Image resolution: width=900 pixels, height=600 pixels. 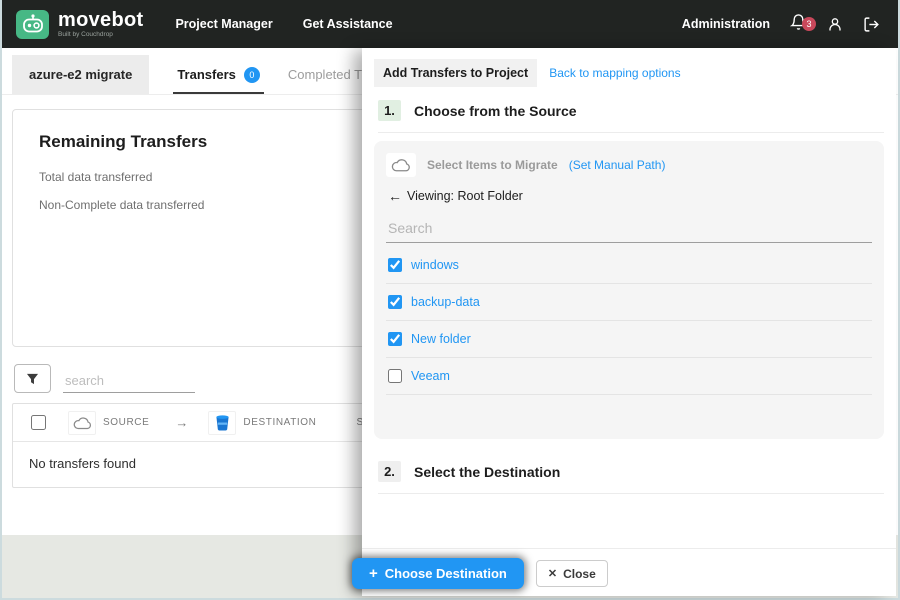 I want to click on logout-button, so click(x=871, y=24).